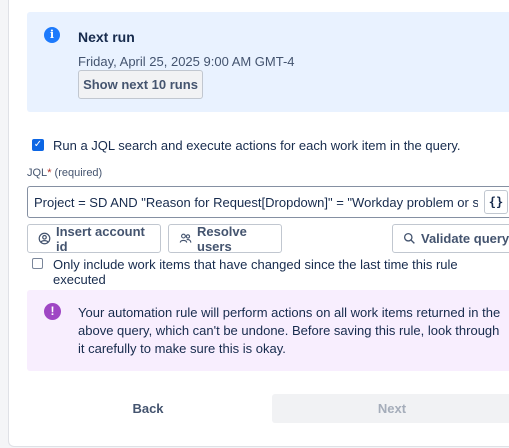 This screenshot has width=509, height=448. What do you see at coordinates (140, 84) in the screenshot?
I see `show-next-runs-button: Show next 10 runs` at bounding box center [140, 84].